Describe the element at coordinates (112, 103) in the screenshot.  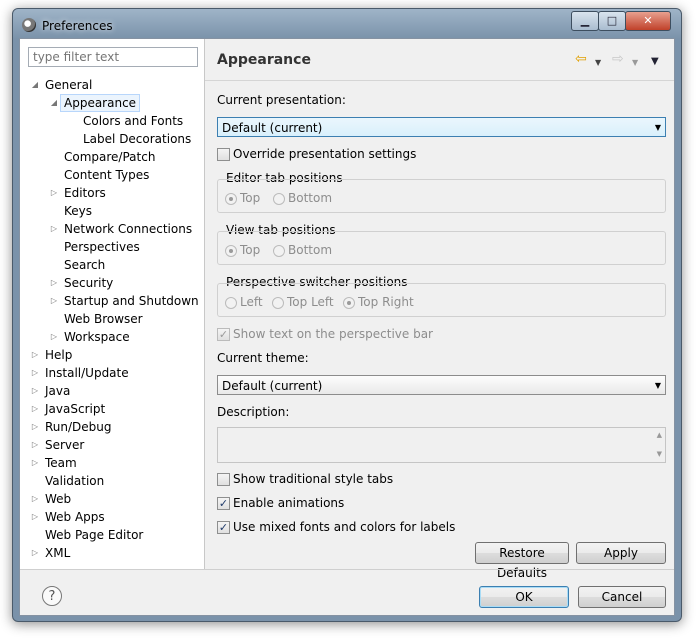
I see `tree-item: ◢ Appearance` at that location.